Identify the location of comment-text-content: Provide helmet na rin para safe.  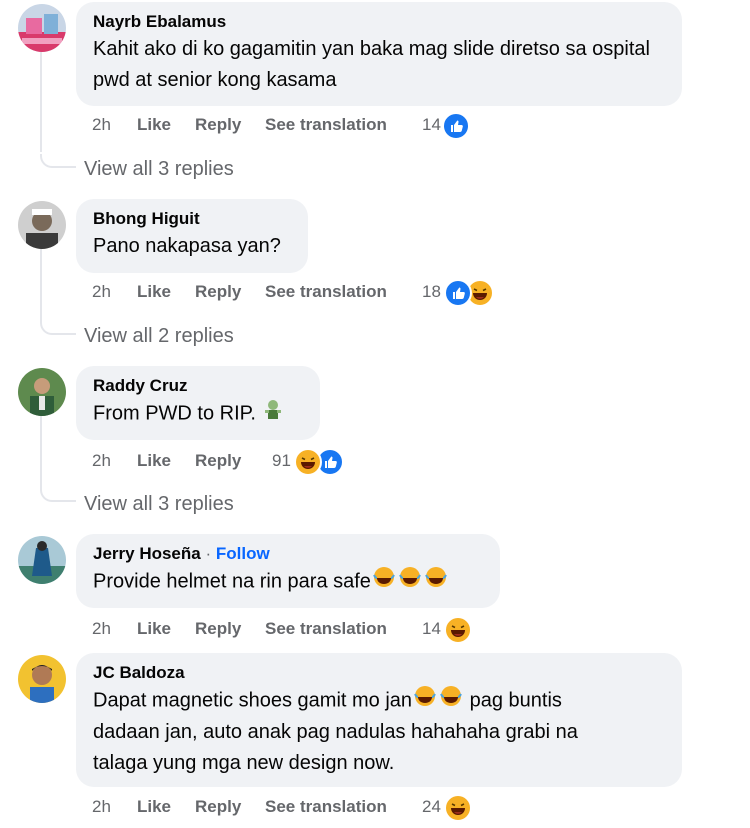
(232, 581).